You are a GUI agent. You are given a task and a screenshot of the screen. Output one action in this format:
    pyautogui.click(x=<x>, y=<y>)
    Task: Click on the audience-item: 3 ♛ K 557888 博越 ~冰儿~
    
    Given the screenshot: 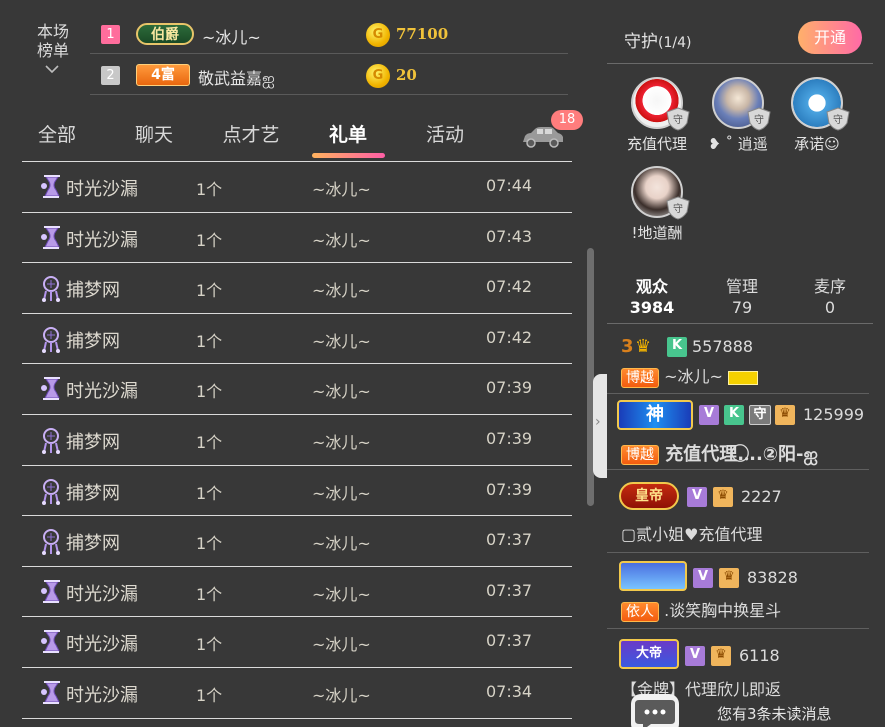 What is the action you would take?
    pyautogui.click(x=738, y=360)
    